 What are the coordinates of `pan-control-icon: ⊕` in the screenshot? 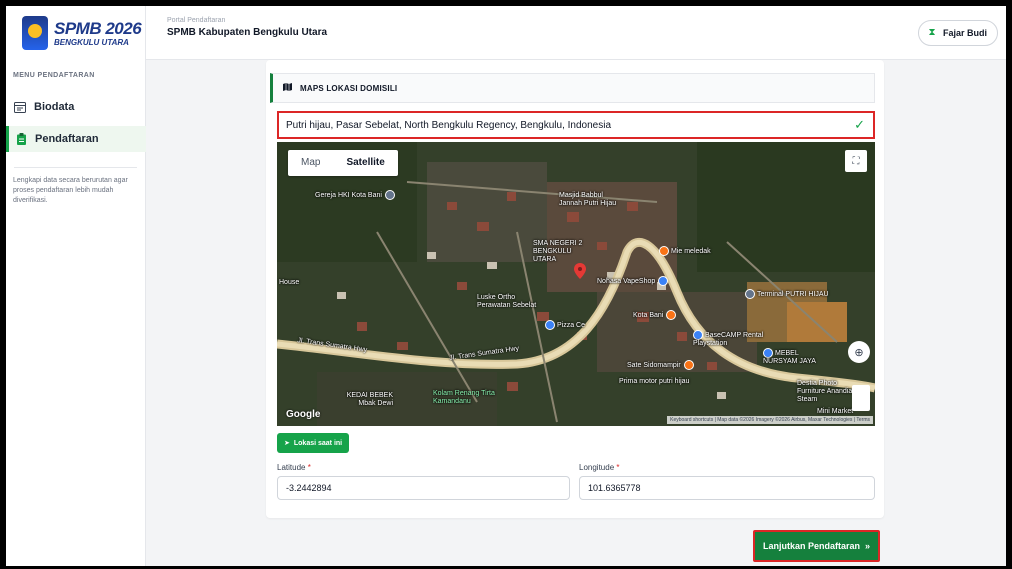 It's located at (859, 352).